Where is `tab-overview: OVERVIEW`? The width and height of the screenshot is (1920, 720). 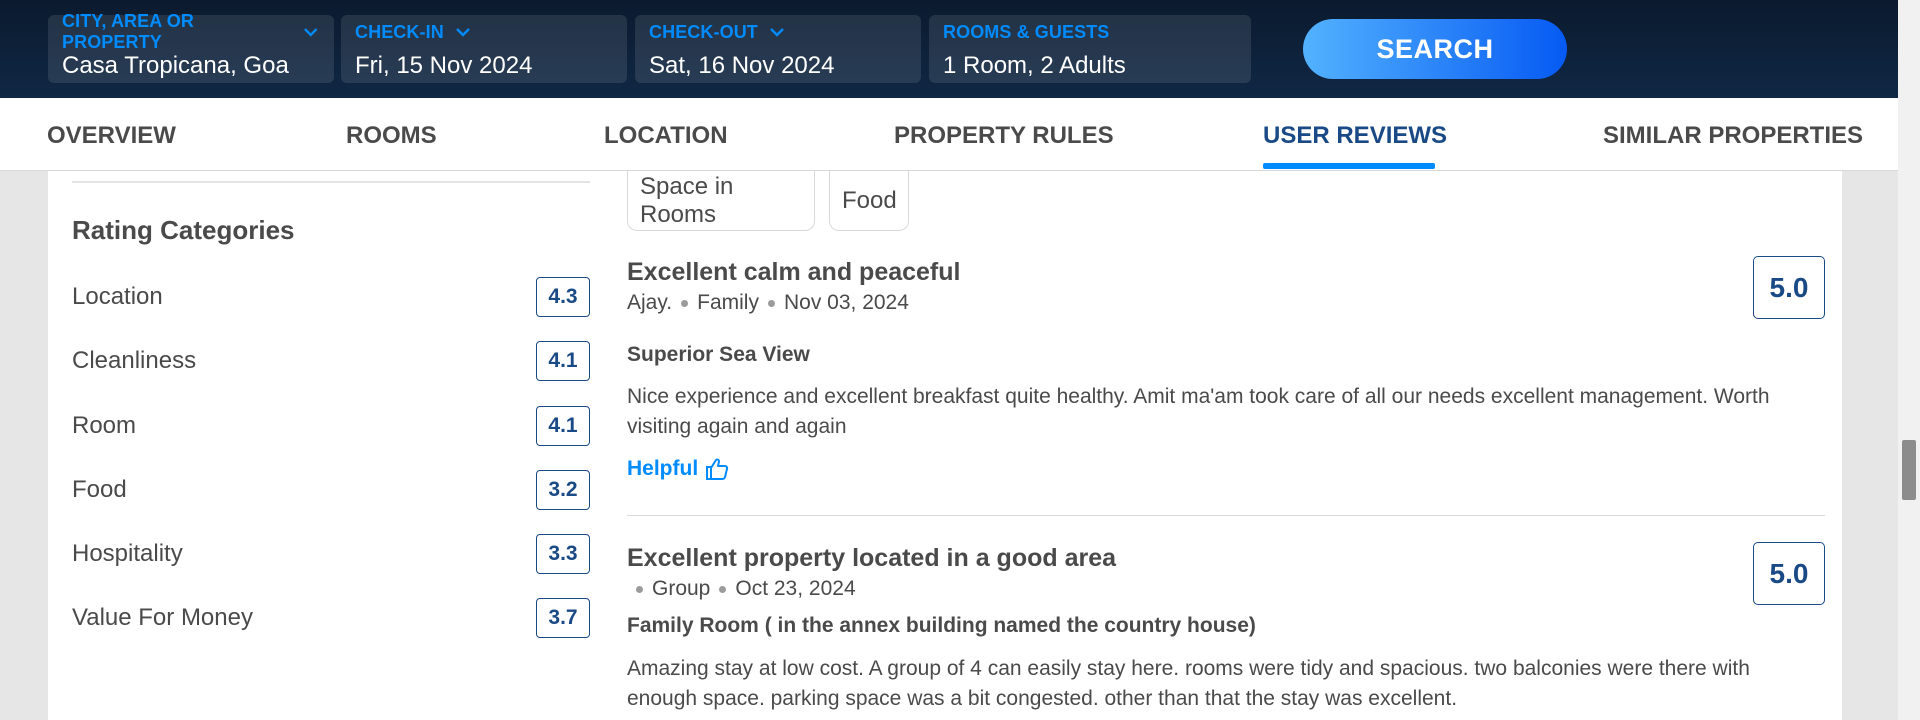
tab-overview: OVERVIEW is located at coordinates (111, 136).